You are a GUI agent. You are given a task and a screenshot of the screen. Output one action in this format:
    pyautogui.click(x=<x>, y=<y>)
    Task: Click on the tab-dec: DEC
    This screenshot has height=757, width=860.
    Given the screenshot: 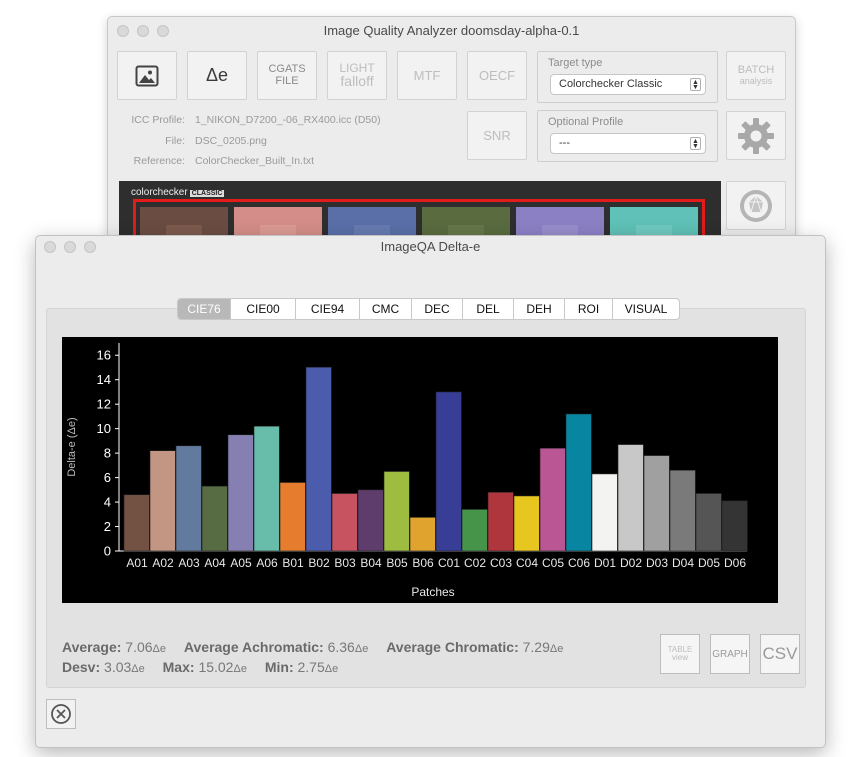 What is the action you would take?
    pyautogui.click(x=436, y=309)
    